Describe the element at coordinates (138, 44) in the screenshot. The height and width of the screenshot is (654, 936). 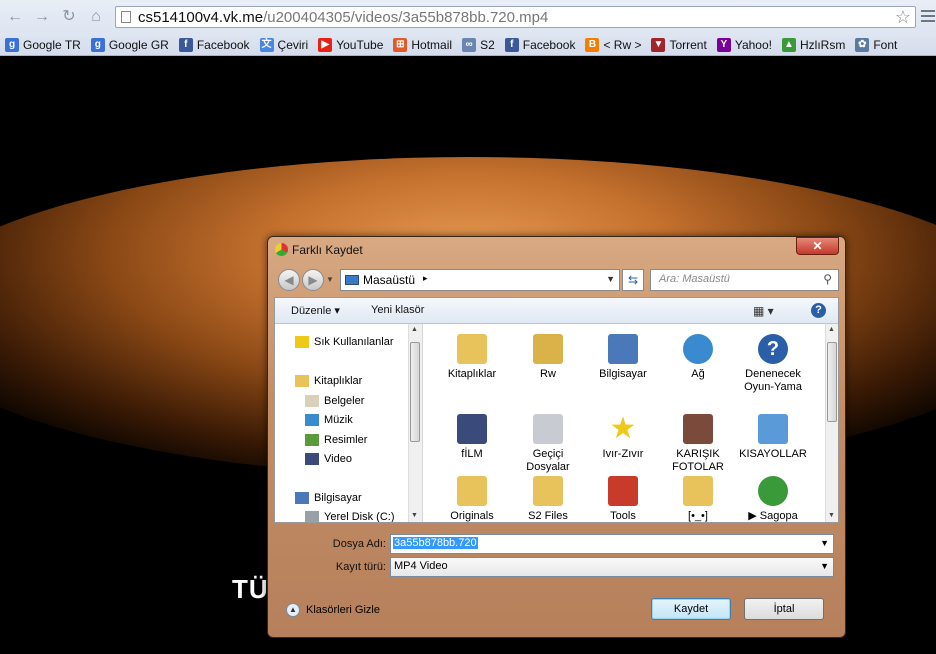
I see `bookmark-label: Google GR` at that location.